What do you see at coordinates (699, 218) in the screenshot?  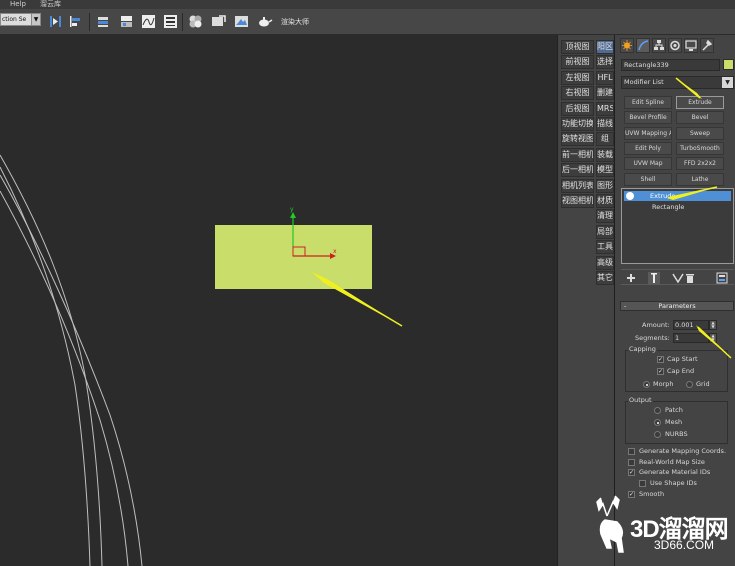 I see `annotation-overlay` at bounding box center [699, 218].